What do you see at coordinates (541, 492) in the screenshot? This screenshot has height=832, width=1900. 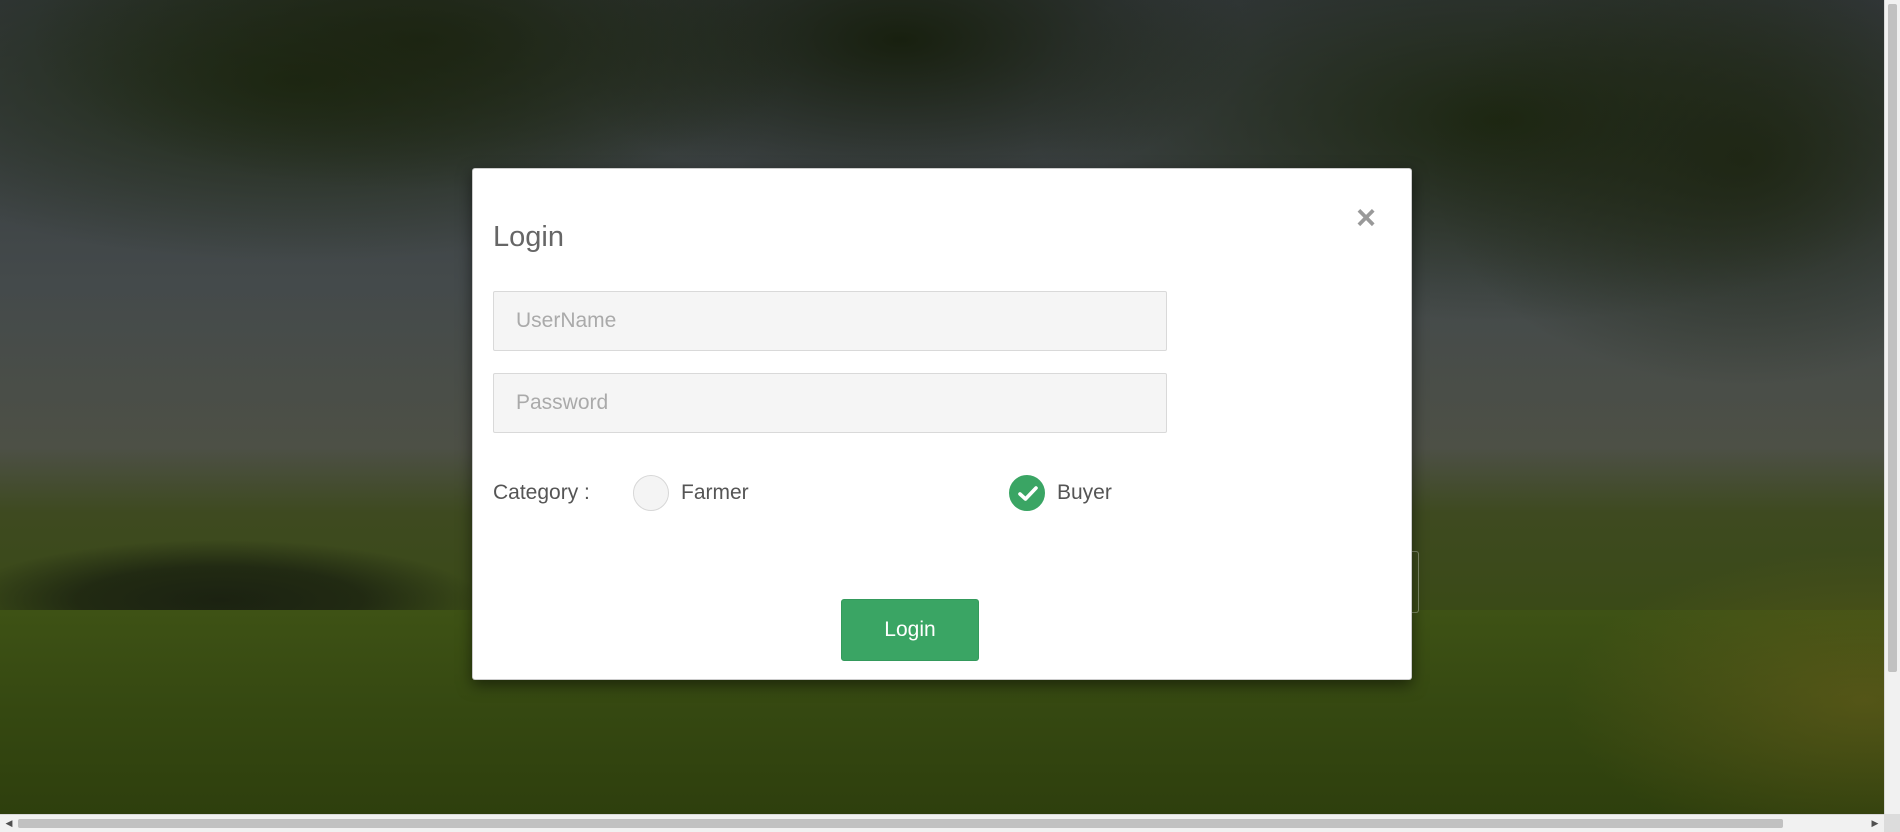 I see `category-label: Category :` at bounding box center [541, 492].